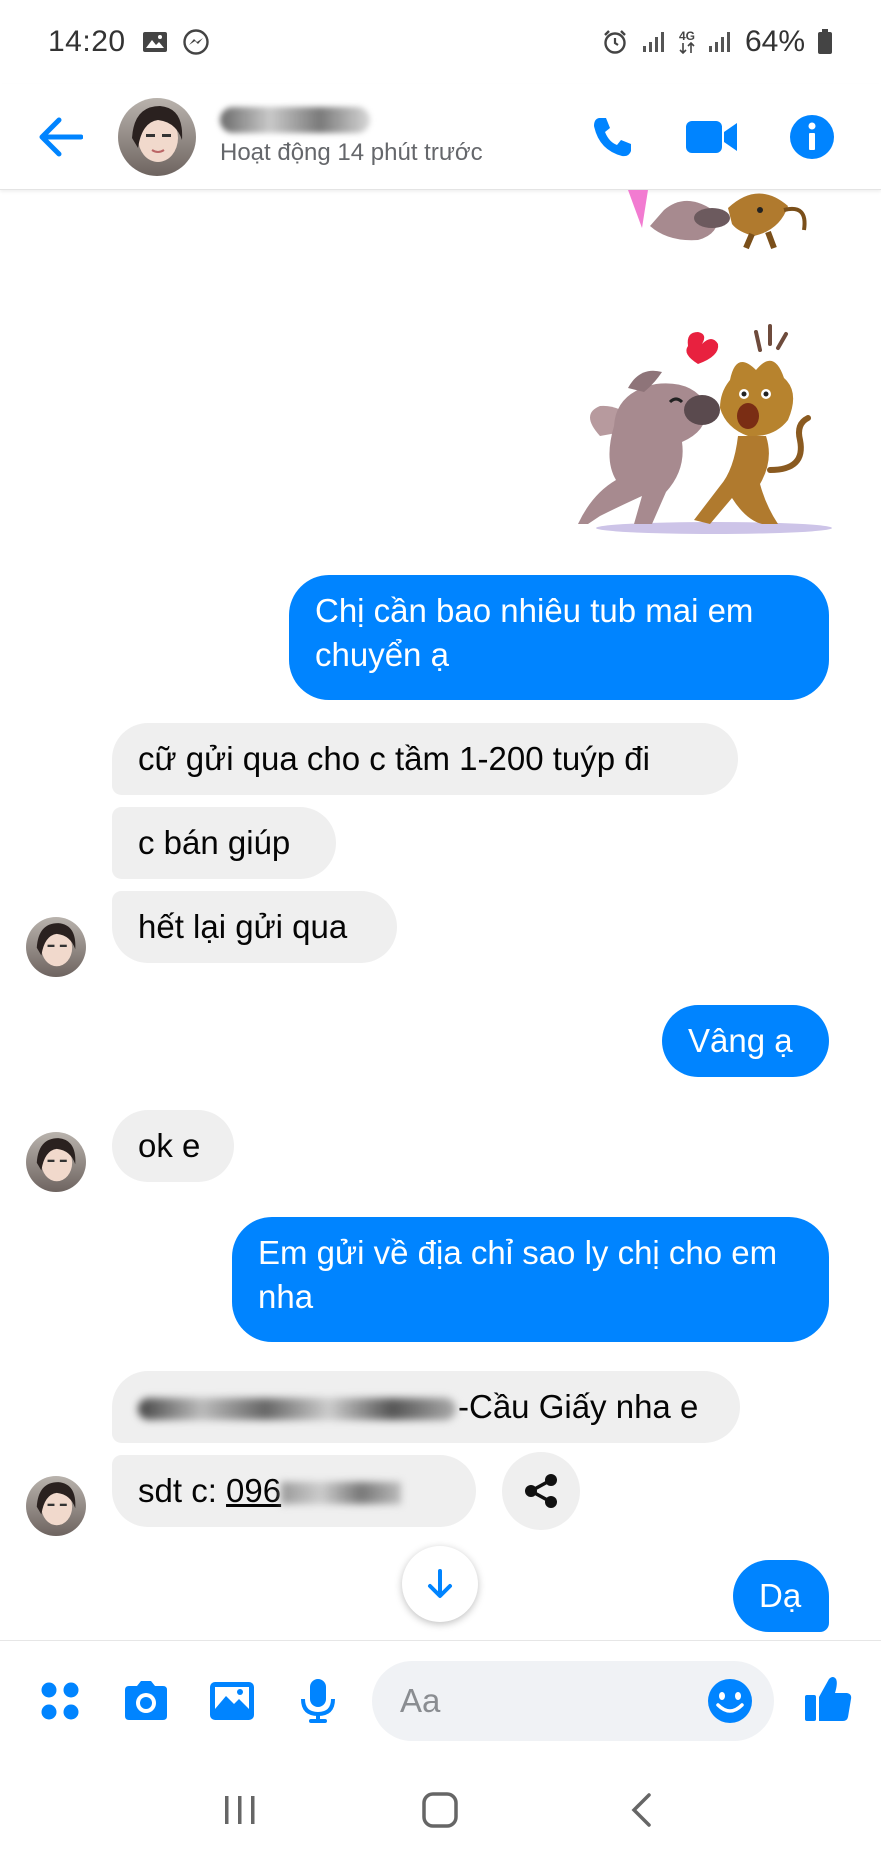  I want to click on message-composer, so click(440, 1700).